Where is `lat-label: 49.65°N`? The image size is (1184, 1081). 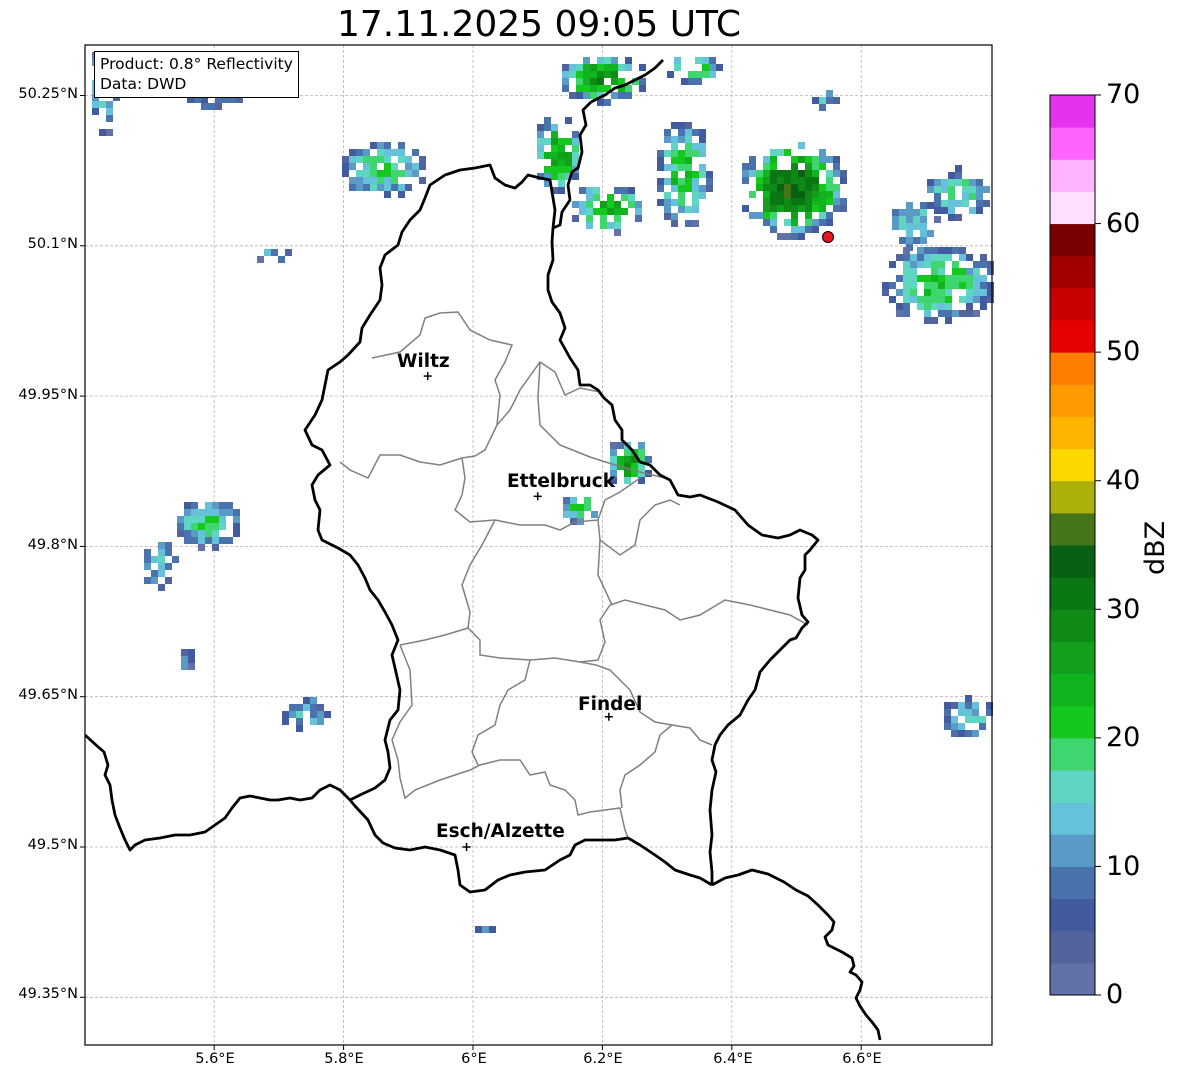 lat-label: 49.65°N is located at coordinates (48, 695).